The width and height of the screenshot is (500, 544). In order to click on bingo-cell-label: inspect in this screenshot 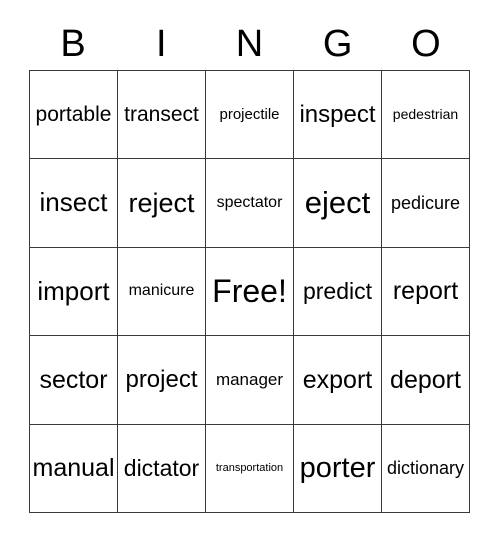, I will do `click(337, 115)`.